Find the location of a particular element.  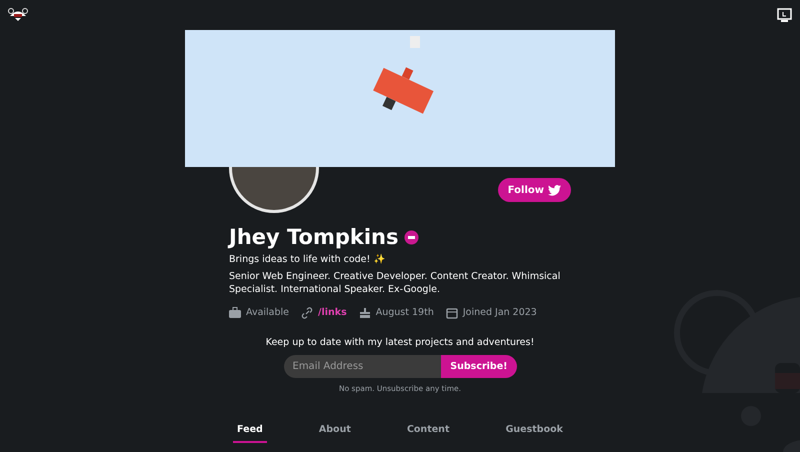

subscribe-button: Subscribe! is located at coordinates (478, 366).